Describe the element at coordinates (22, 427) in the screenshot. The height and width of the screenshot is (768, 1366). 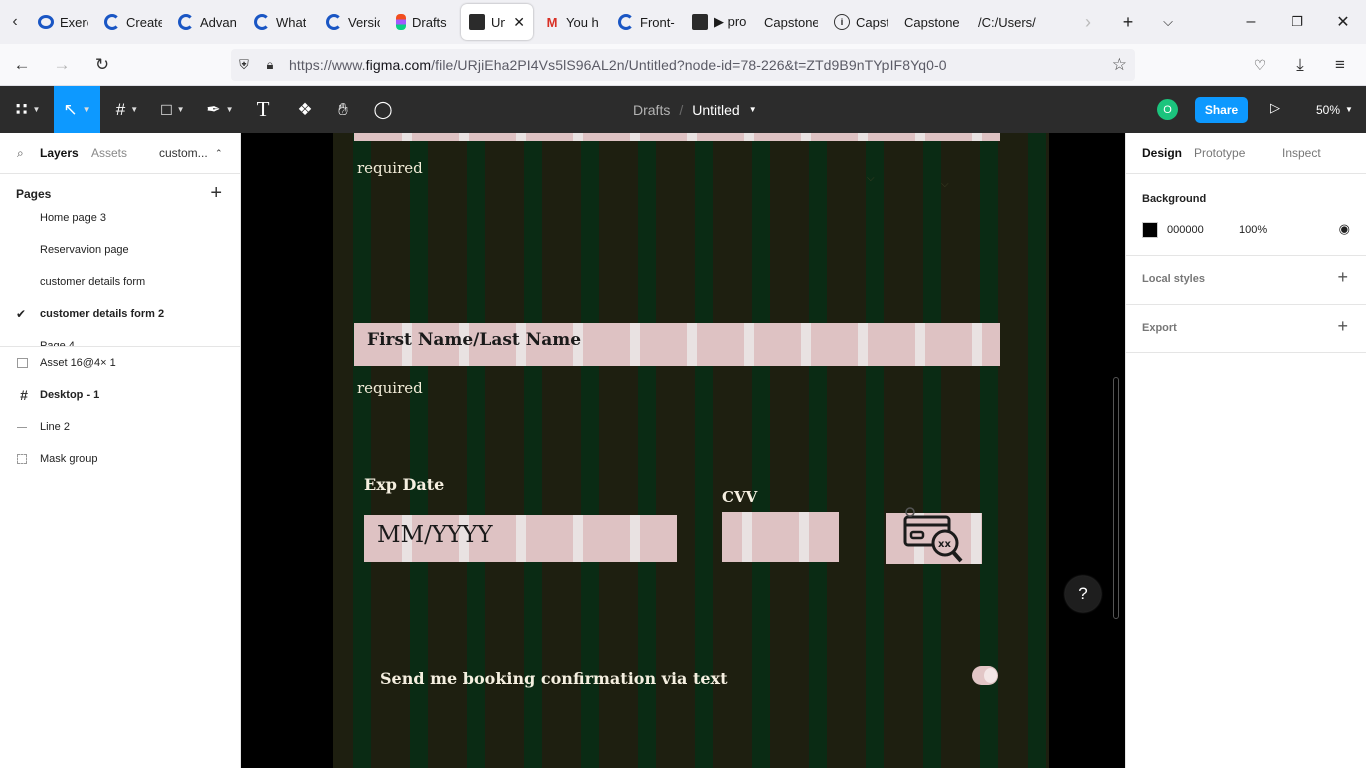
I see `line-icon` at that location.